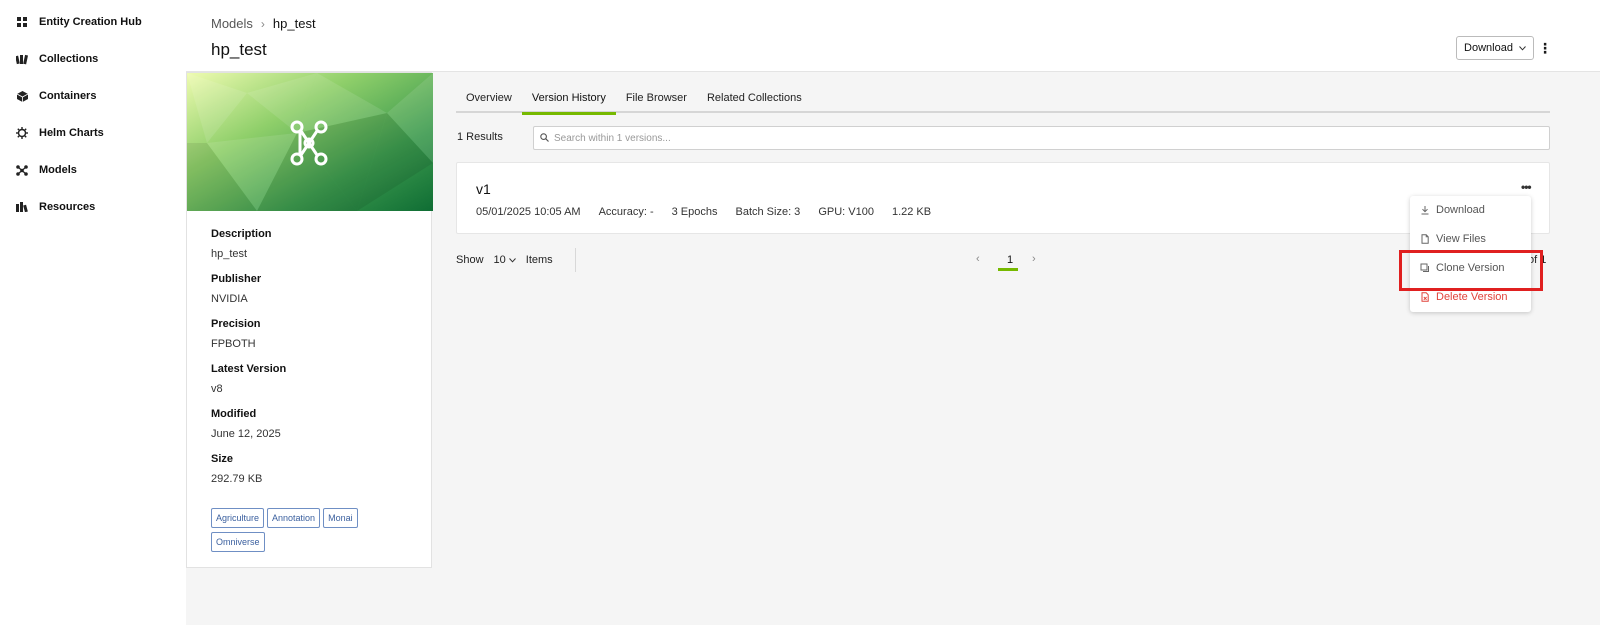 This screenshot has width=1600, height=625. Describe the element at coordinates (294, 518) in the screenshot. I see `tag: Annotation` at that location.